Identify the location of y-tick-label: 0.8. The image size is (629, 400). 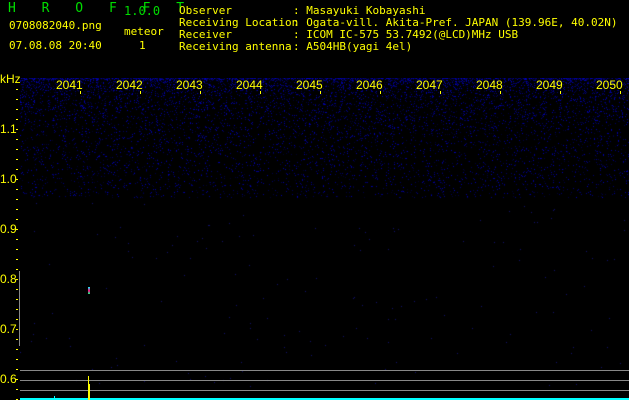
(8, 279).